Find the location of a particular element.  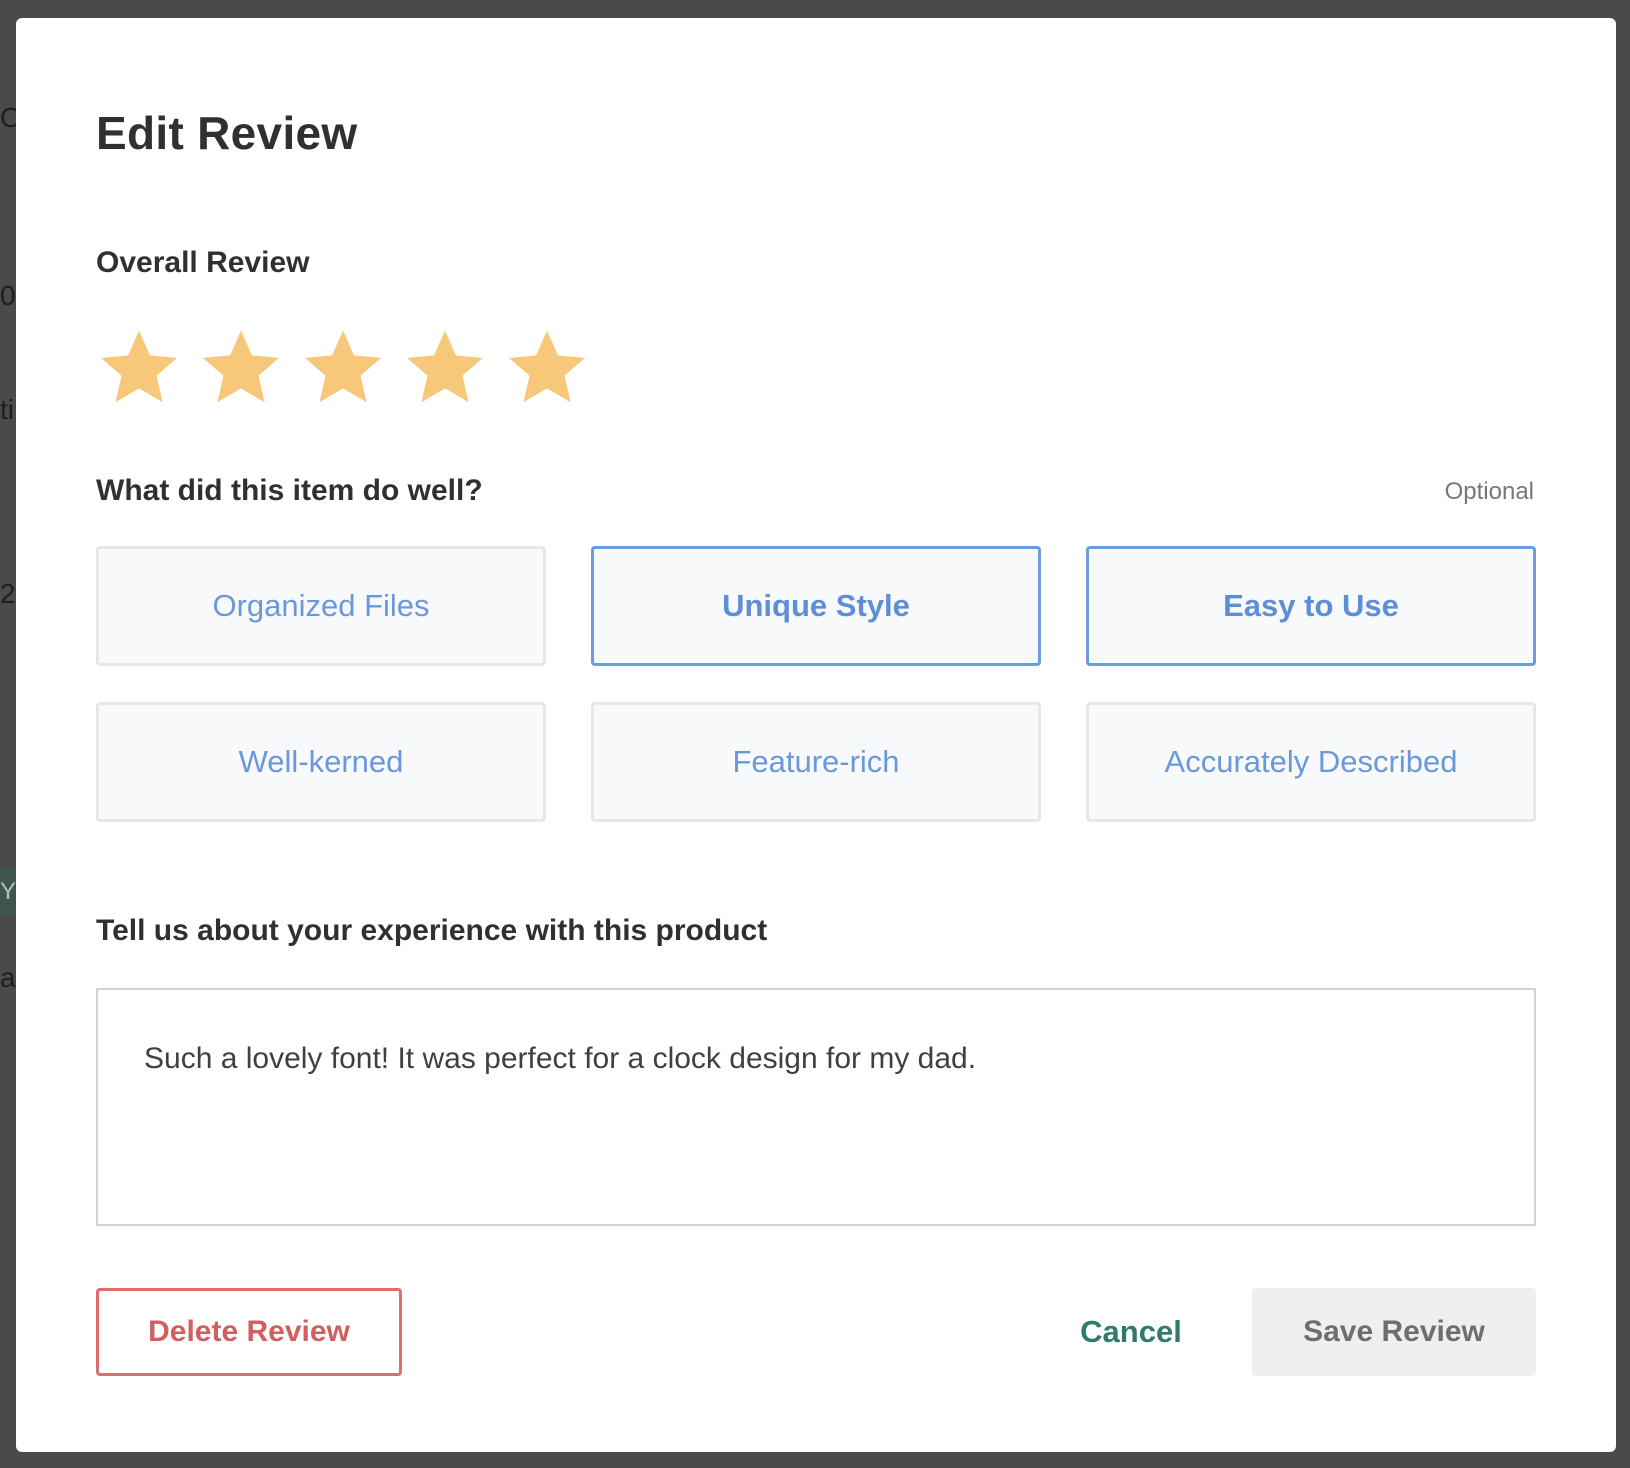

save-review-button: Save Review is located at coordinates (1394, 1332).